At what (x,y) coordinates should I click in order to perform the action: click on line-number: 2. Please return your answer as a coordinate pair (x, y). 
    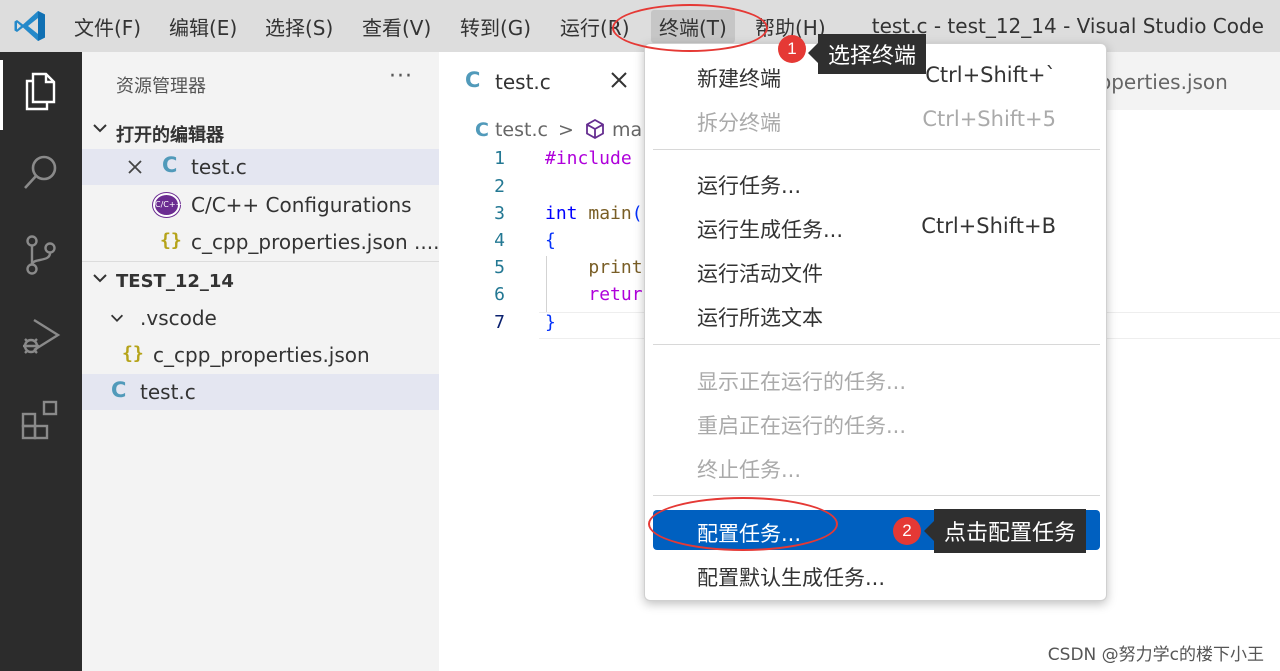
    Looking at the image, I should click on (499, 186).